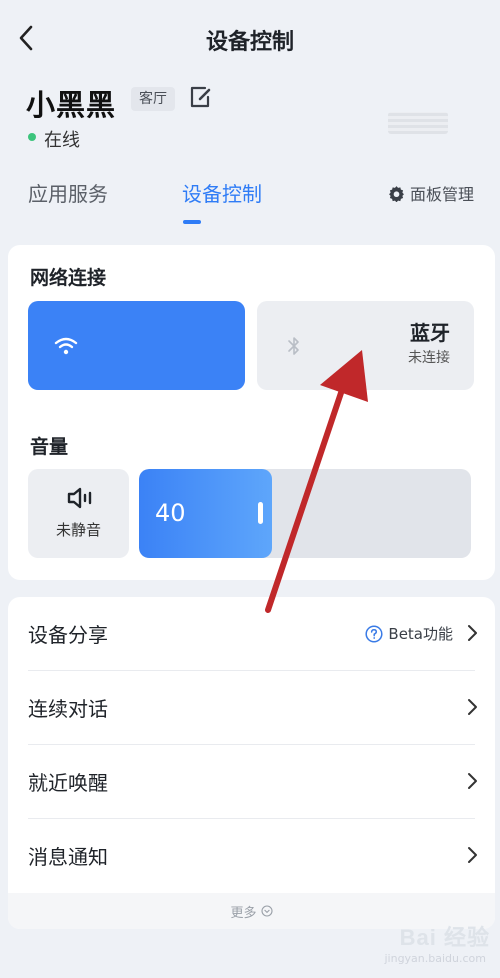 The width and height of the screenshot is (500, 978). I want to click on list-item-notifications: 消息通知, so click(251, 856).